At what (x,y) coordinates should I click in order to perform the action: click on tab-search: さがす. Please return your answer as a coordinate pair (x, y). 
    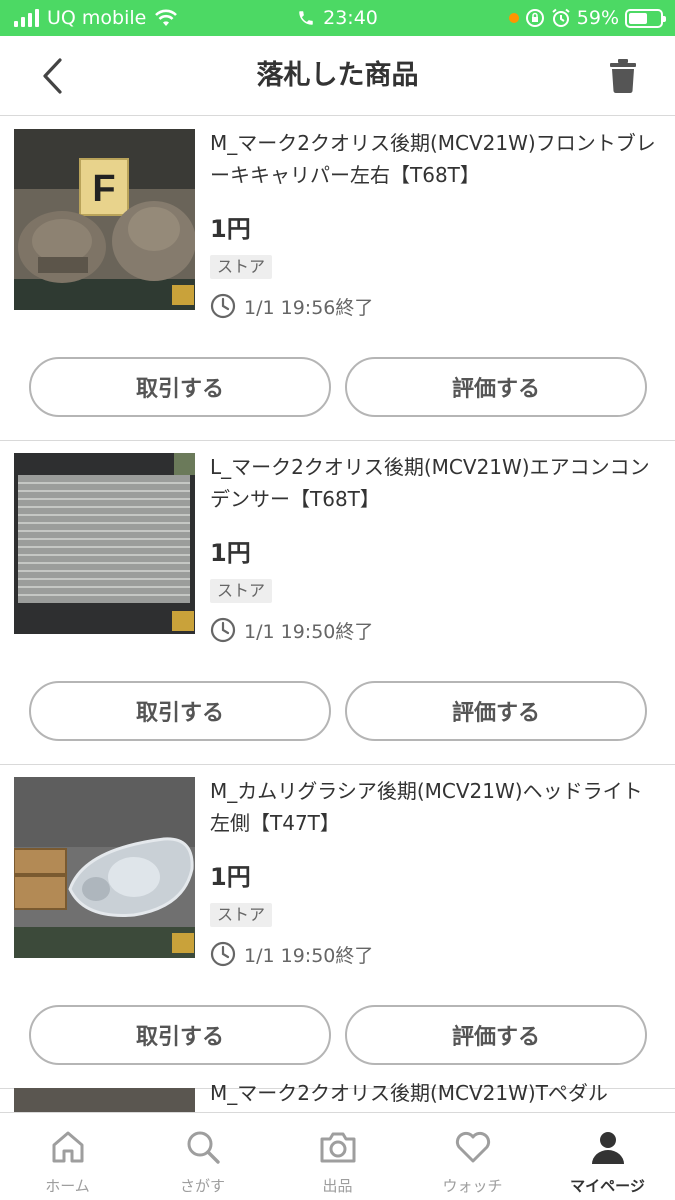
    Looking at the image, I should click on (202, 1156).